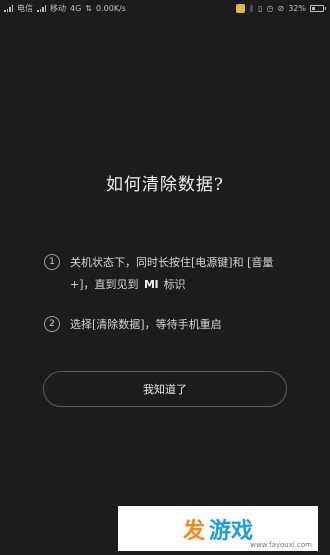 The height and width of the screenshot is (555, 330). I want to click on network-type-label: 4G, so click(76, 8).